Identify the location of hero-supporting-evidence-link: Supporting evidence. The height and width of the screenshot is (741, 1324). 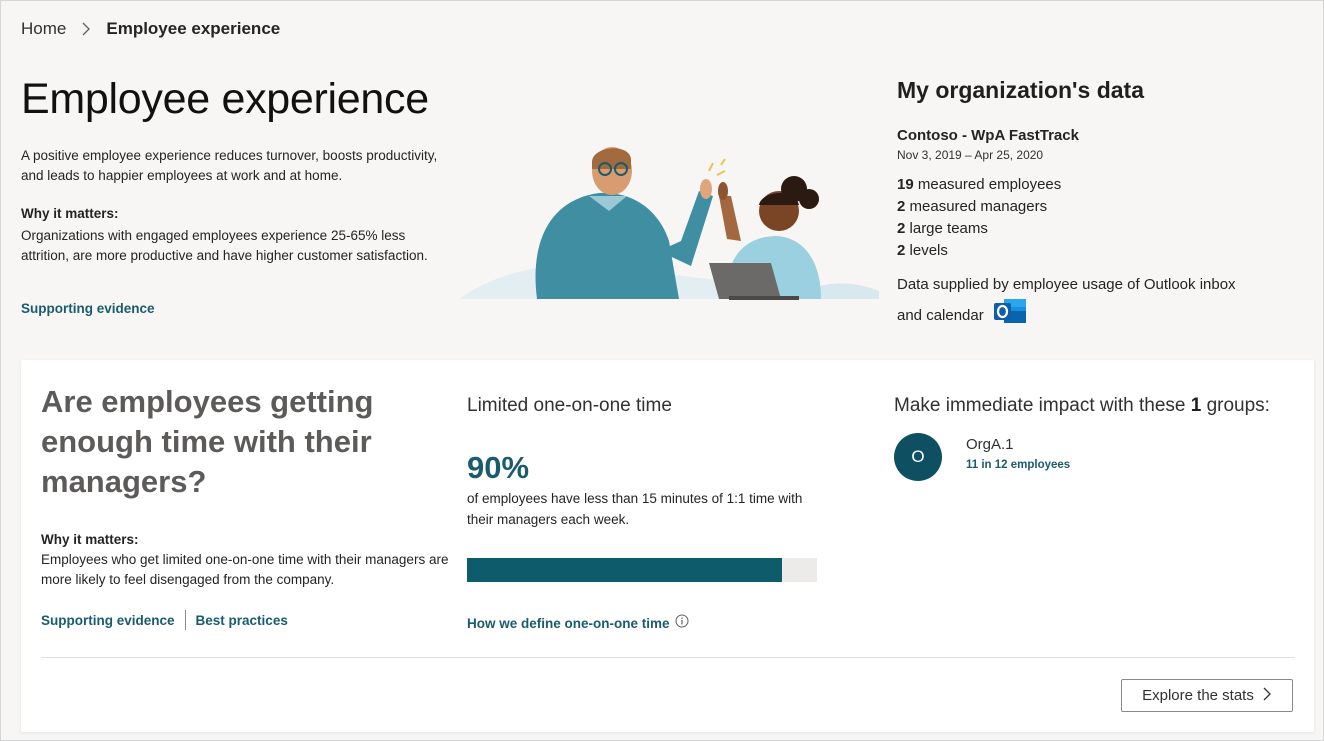
(88, 308).